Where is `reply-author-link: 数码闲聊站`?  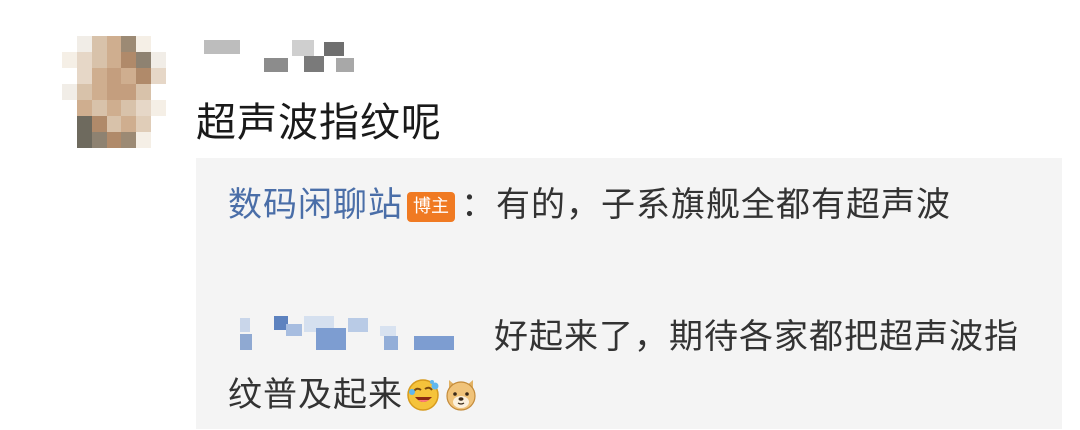
reply-author-link: 数码闲聊站 is located at coordinates (315, 205).